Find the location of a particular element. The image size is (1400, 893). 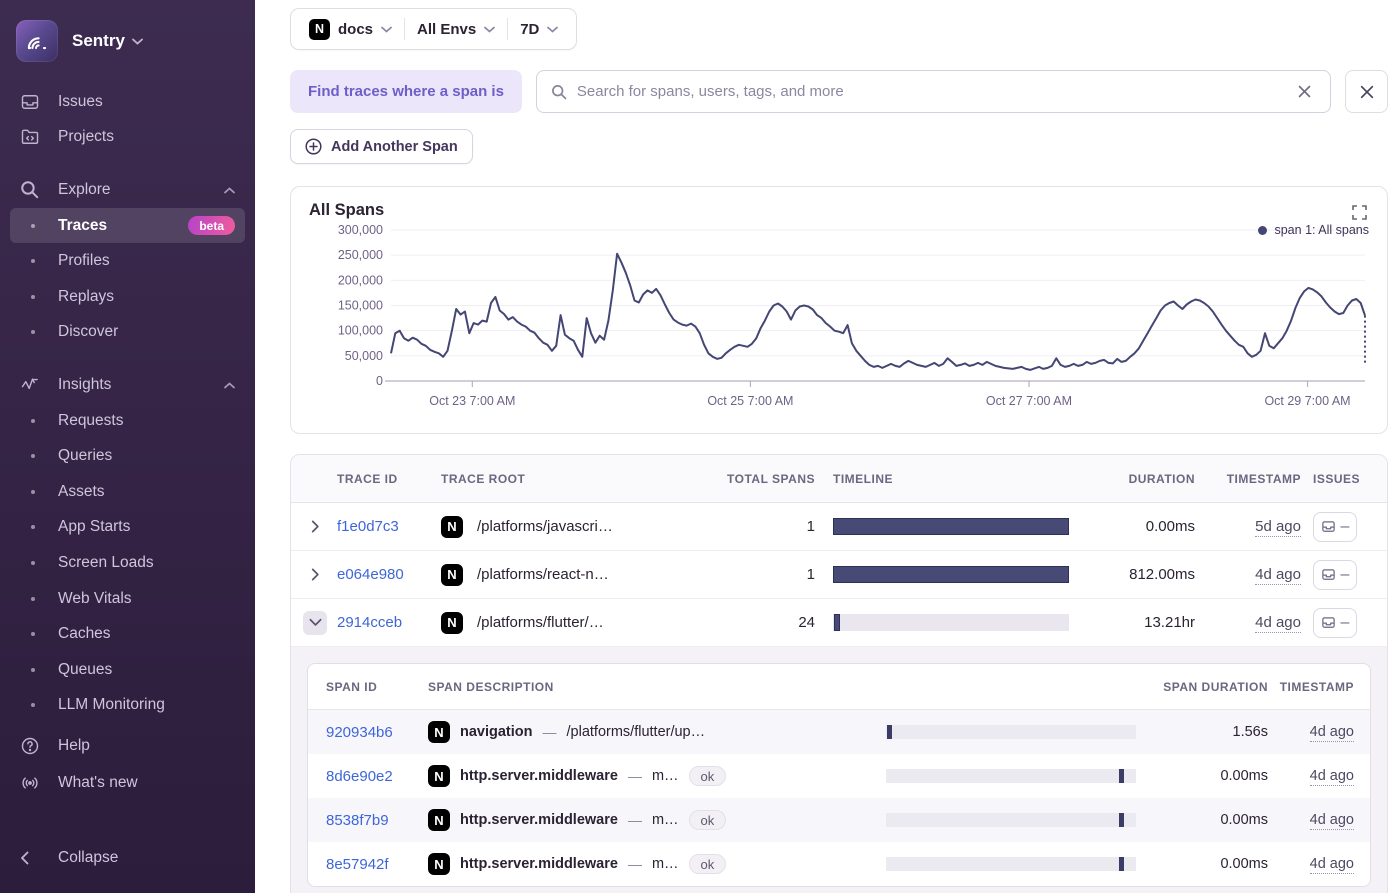

sidebar-item-explore: Explore is located at coordinates (127, 190).